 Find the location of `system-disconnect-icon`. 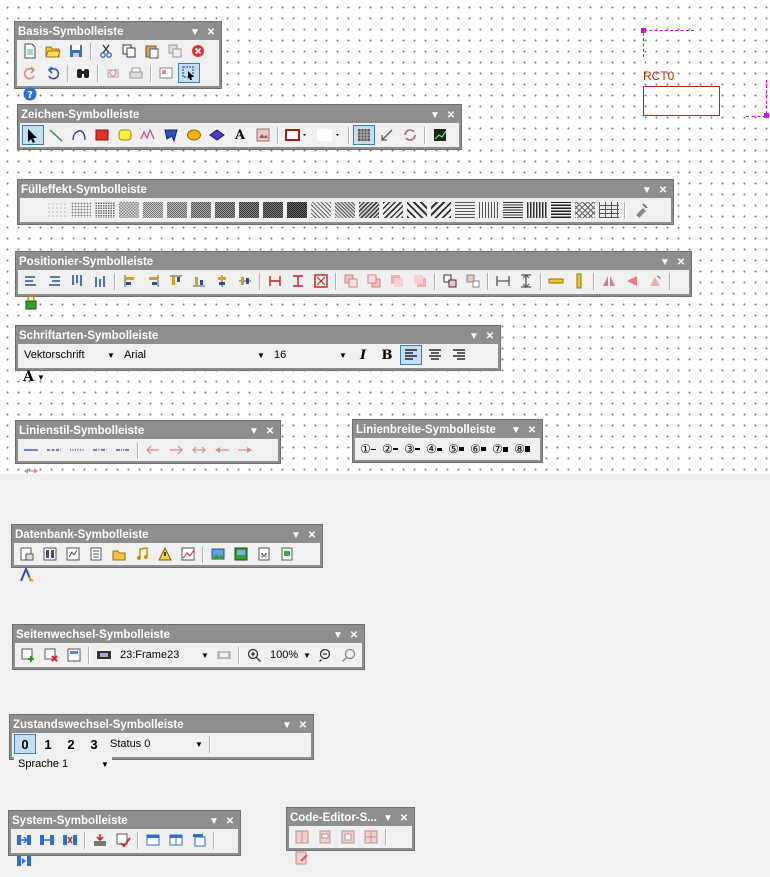

system-disconnect-icon is located at coordinates (70, 840).